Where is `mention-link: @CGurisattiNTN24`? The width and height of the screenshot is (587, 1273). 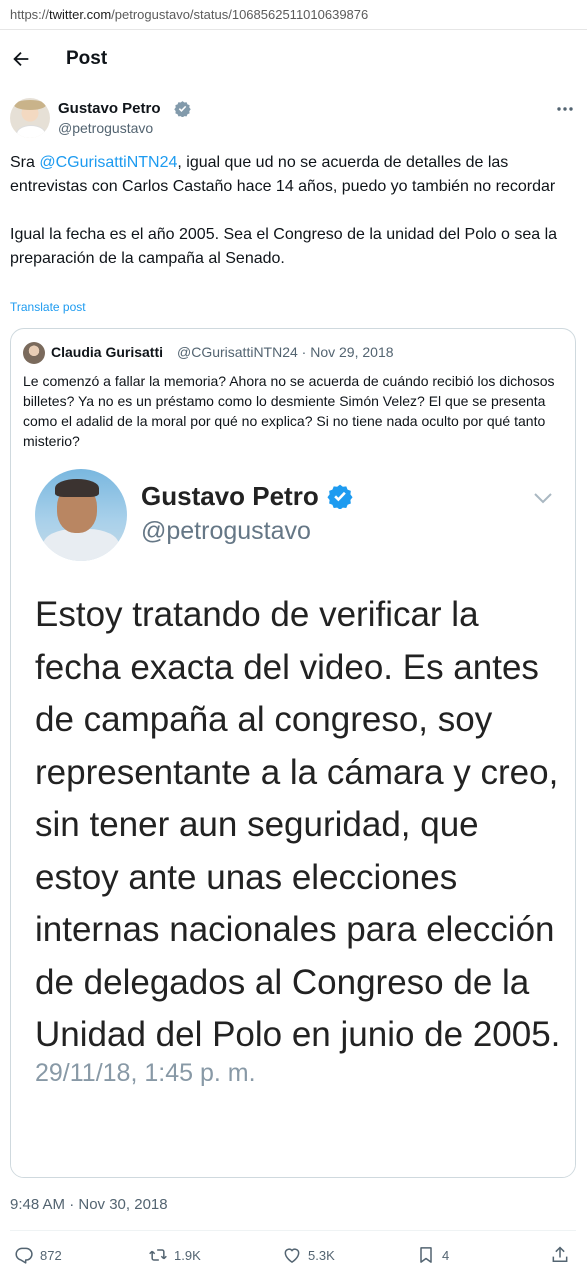
mention-link: @CGurisattiNTN24 is located at coordinates (108, 162).